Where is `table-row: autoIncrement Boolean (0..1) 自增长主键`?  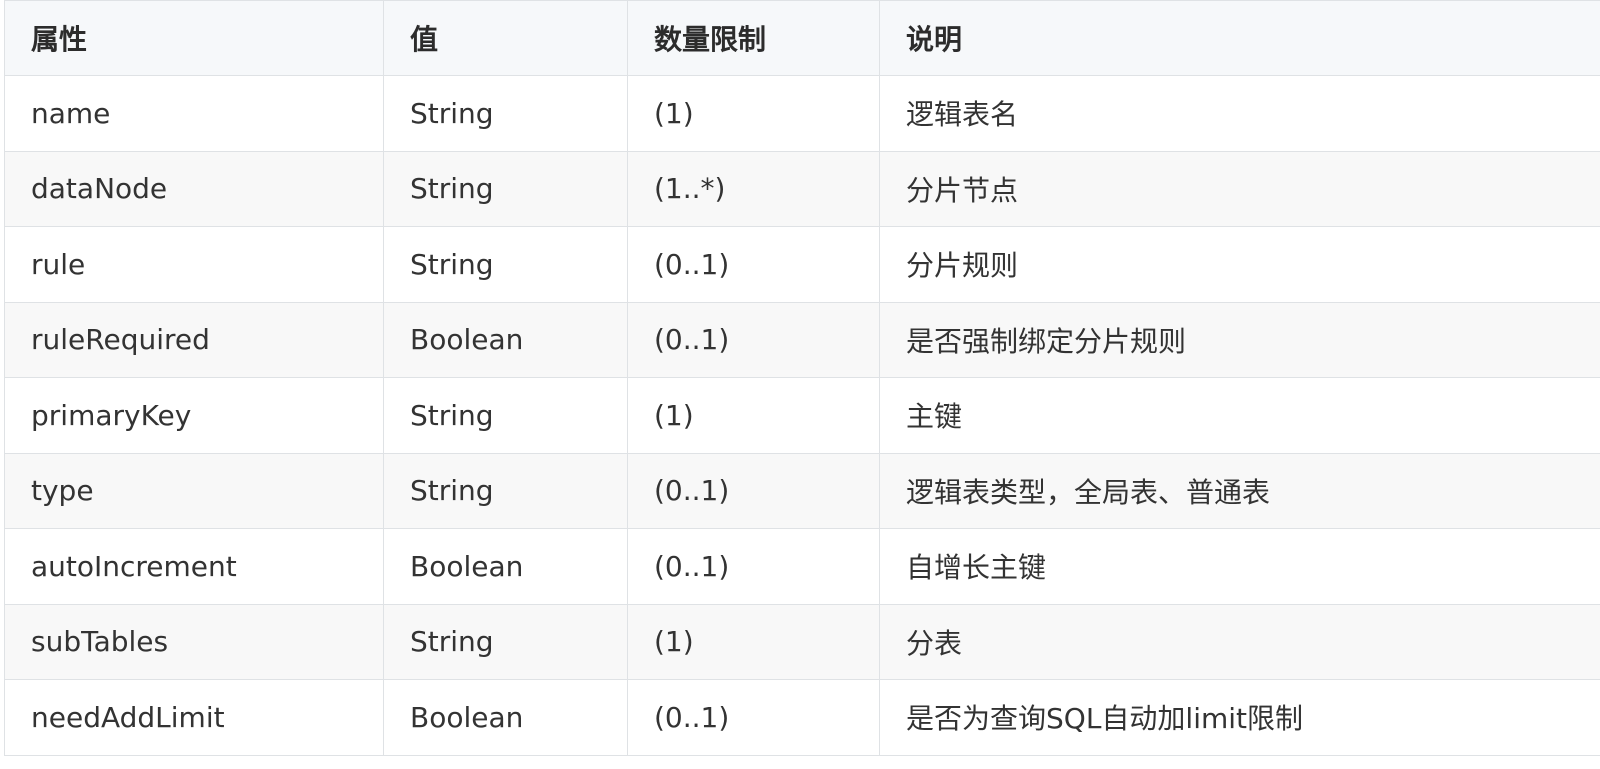 table-row: autoIncrement Boolean (0..1) 自增长主键 is located at coordinates (802, 566).